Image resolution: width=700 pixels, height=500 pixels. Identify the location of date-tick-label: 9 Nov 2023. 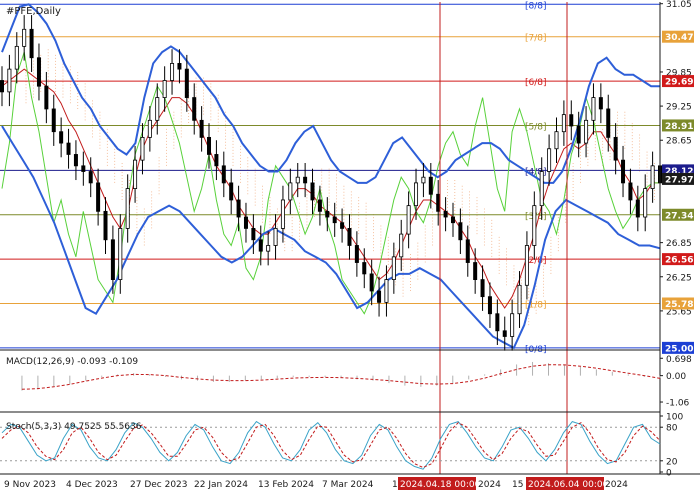
(30, 485).